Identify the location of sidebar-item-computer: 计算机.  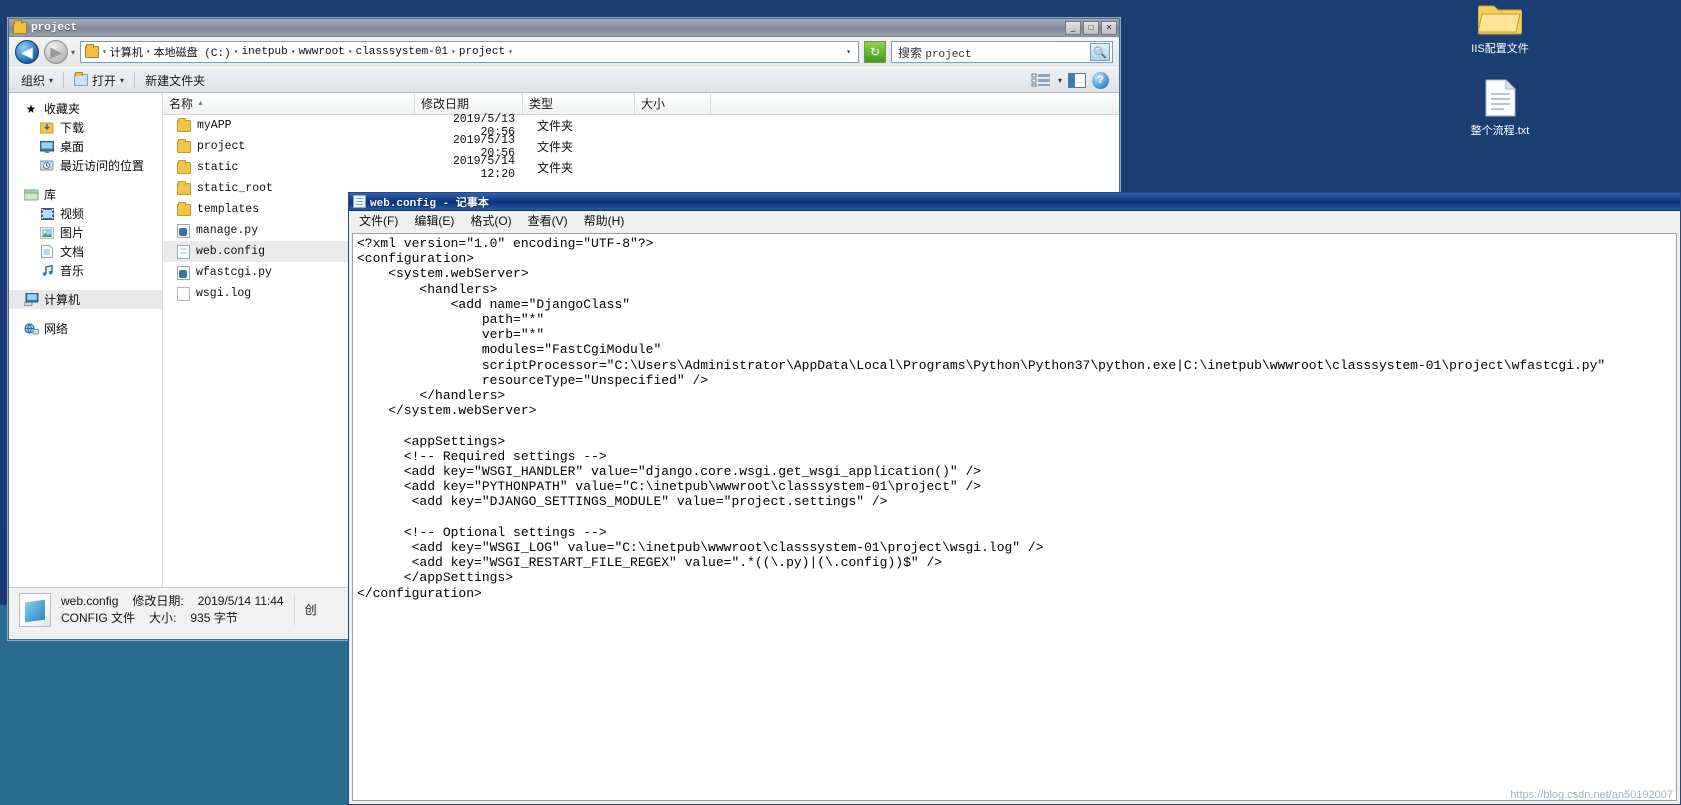
(85, 299).